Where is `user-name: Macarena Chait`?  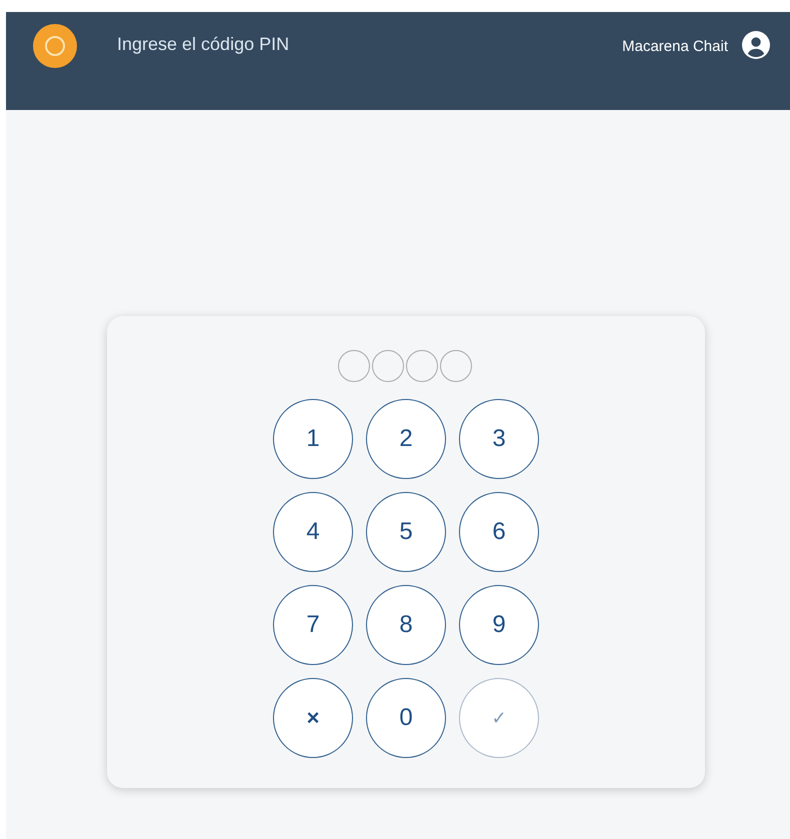 user-name: Macarena Chait is located at coordinates (675, 46).